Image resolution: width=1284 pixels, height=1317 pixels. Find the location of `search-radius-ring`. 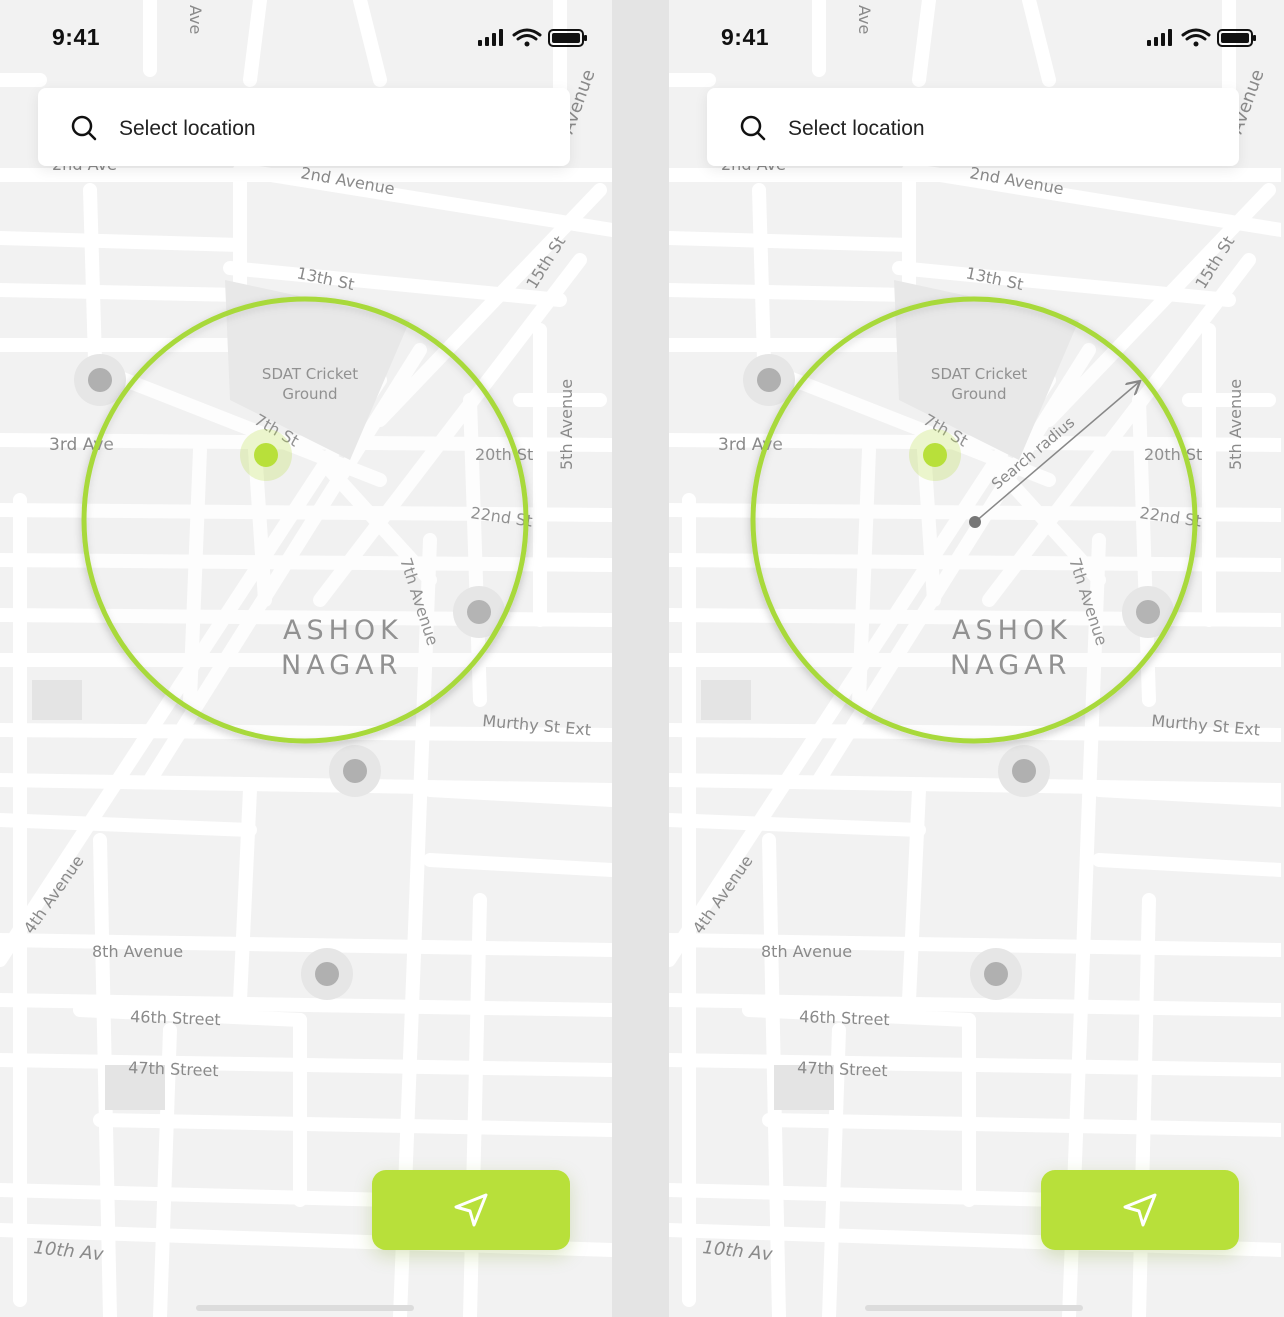

search-radius-ring is located at coordinates (305, 520).